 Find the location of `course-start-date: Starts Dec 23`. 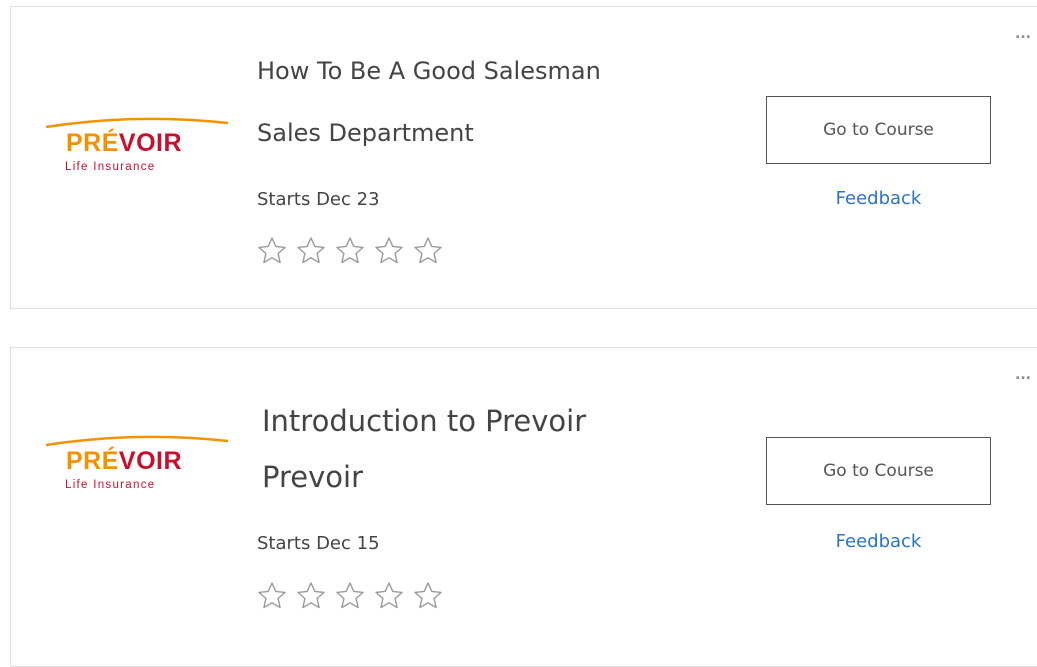

course-start-date: Starts Dec 23 is located at coordinates (318, 199).